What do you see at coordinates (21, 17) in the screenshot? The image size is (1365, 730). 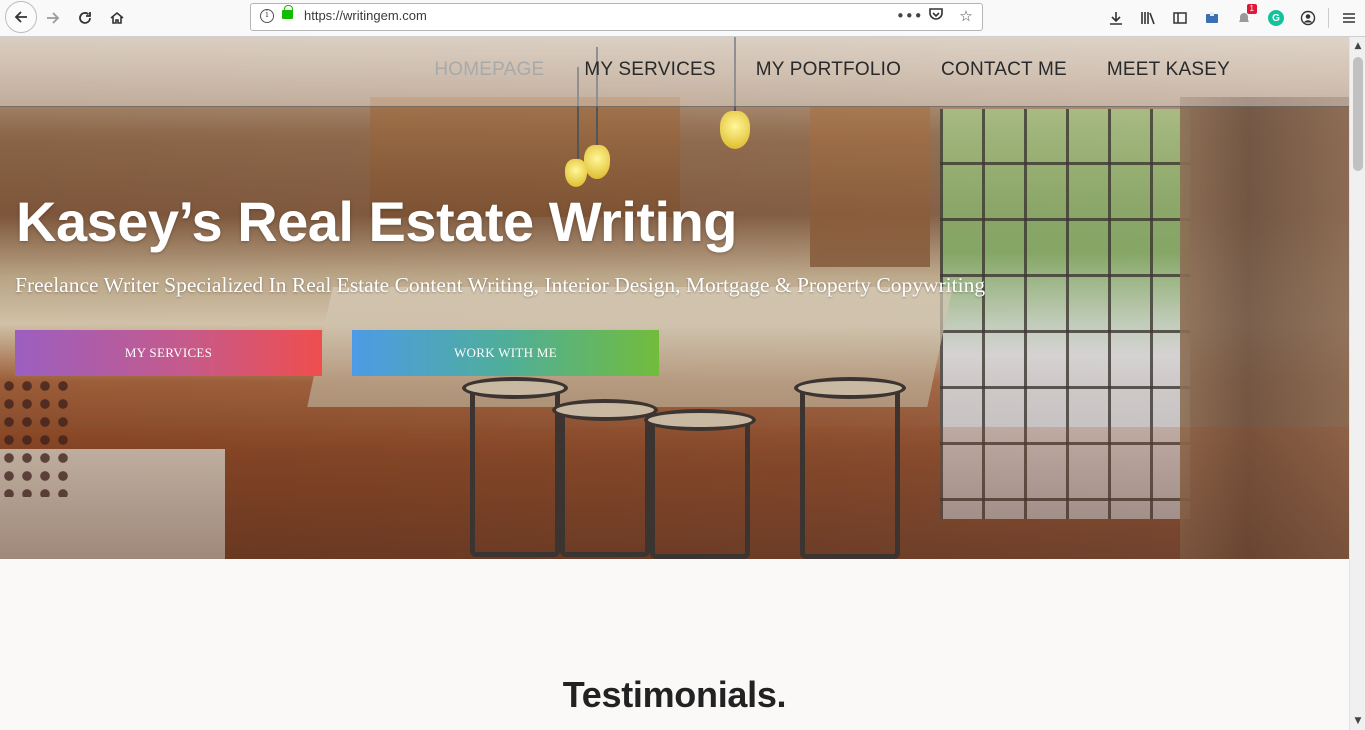 I see `back-arrow-icon` at bounding box center [21, 17].